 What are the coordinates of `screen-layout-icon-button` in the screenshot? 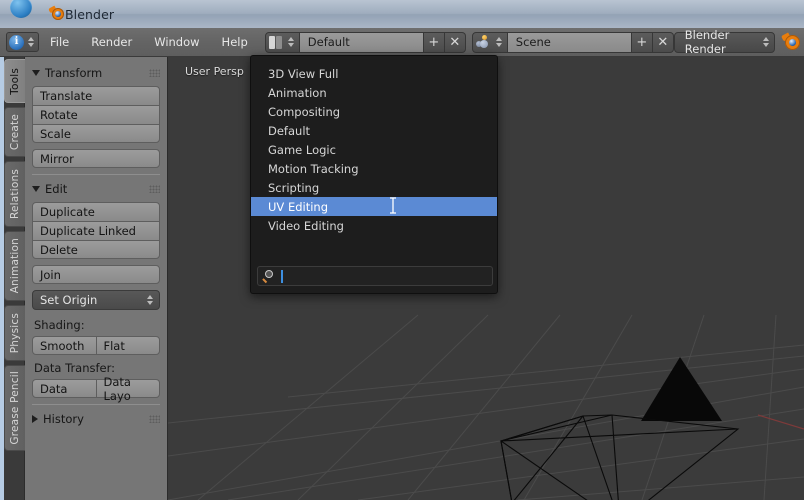 It's located at (282, 42).